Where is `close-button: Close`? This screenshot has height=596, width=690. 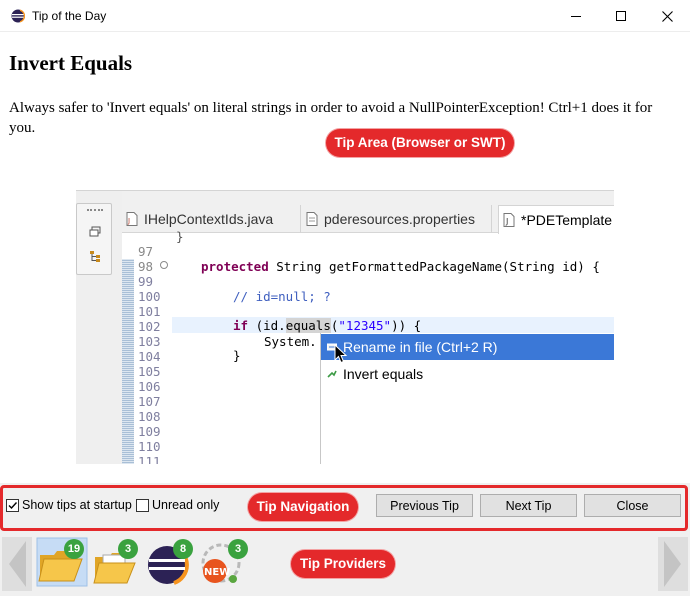
close-button: Close is located at coordinates (632, 505).